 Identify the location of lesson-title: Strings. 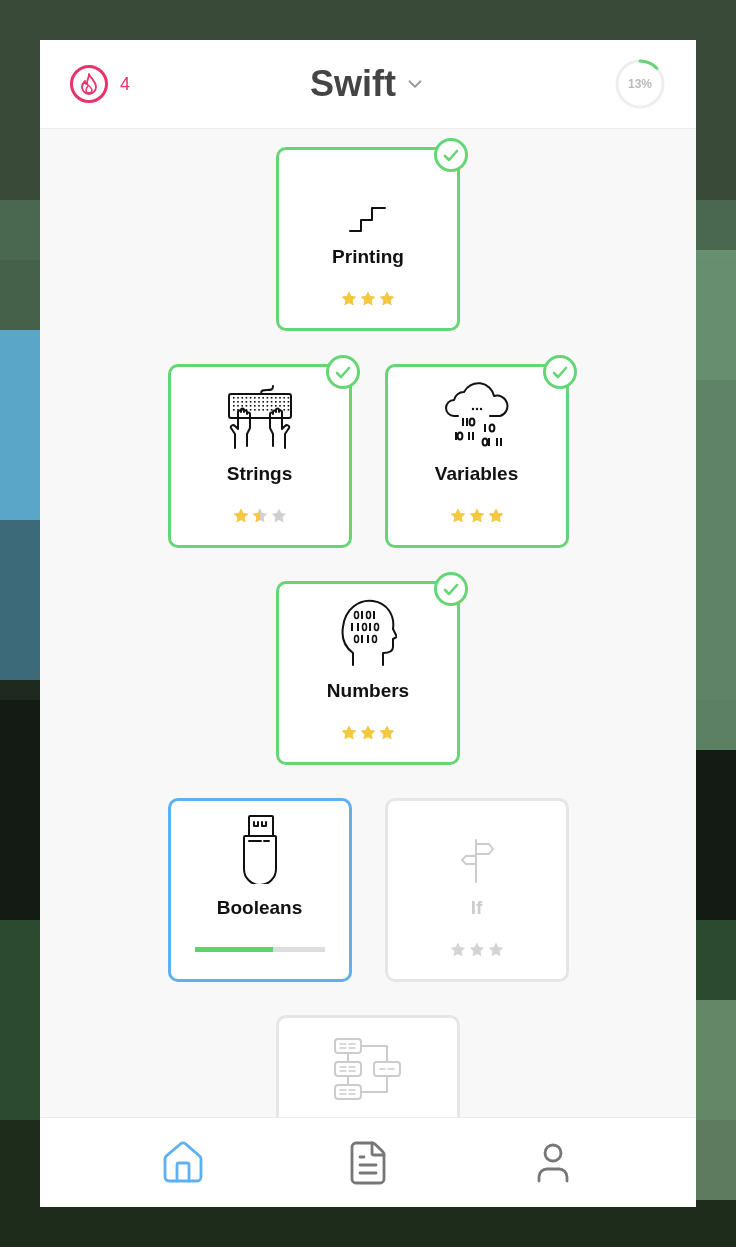
(259, 474).